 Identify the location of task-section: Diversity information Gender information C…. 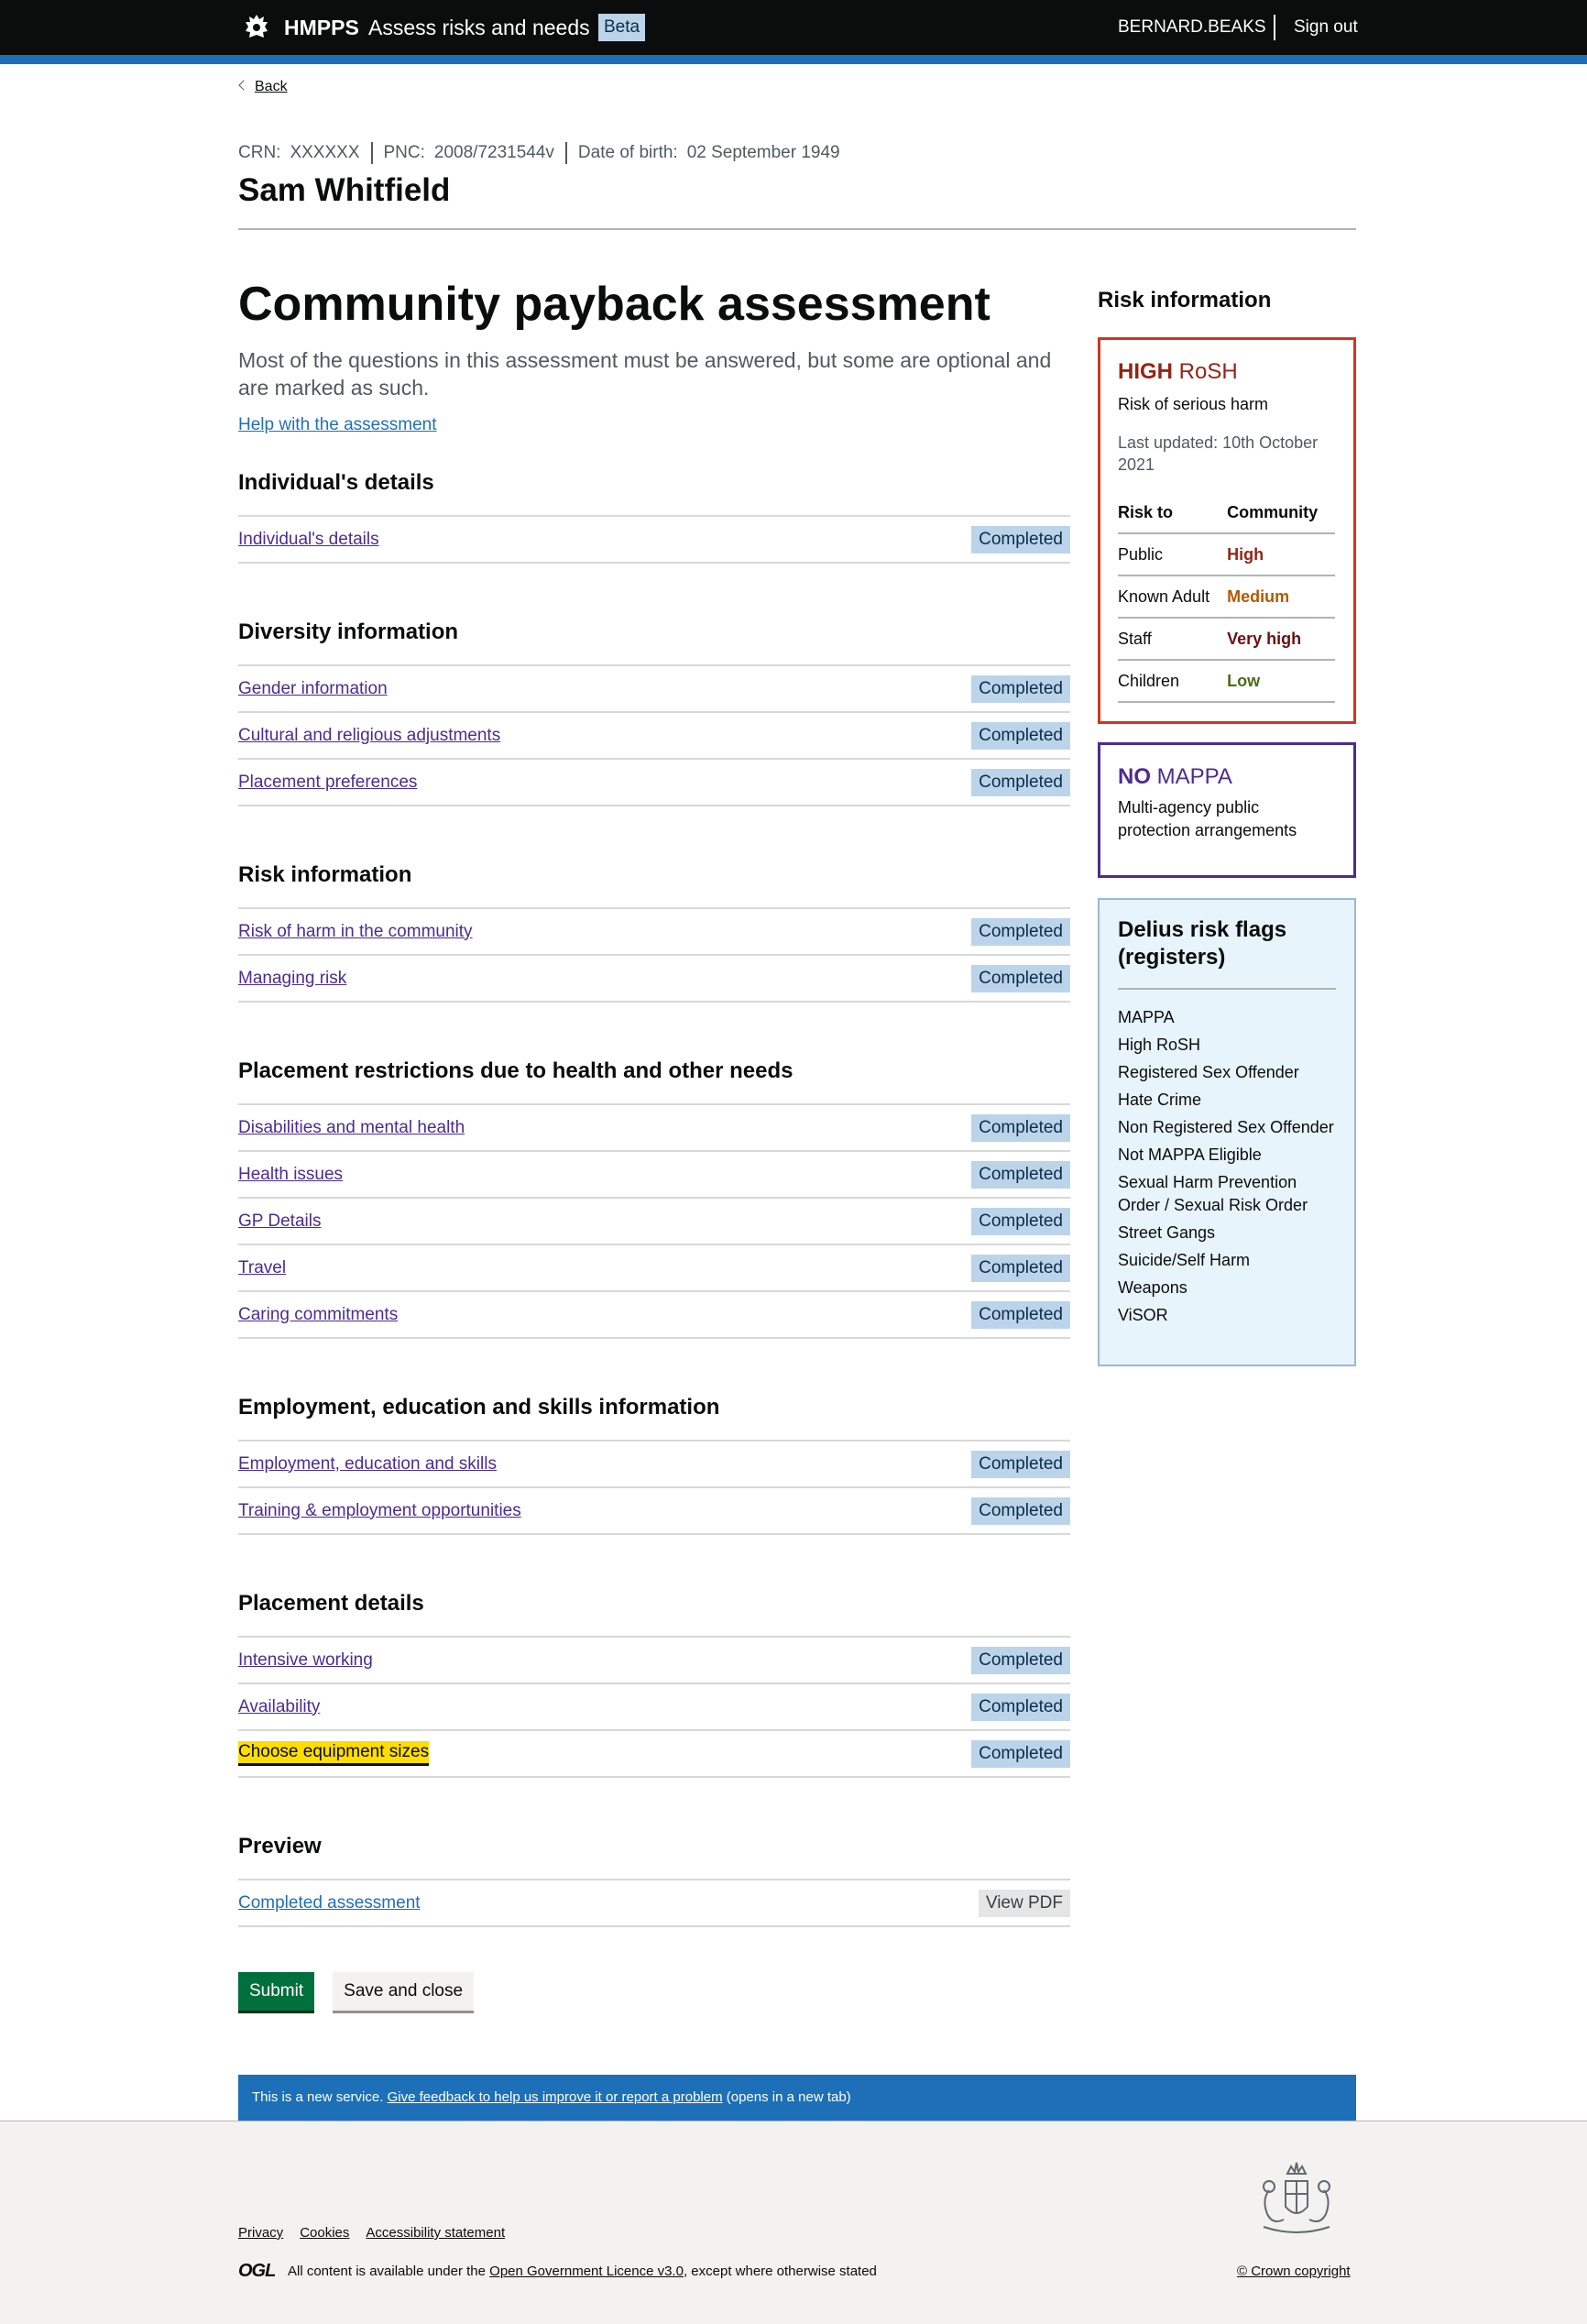
(654, 713).